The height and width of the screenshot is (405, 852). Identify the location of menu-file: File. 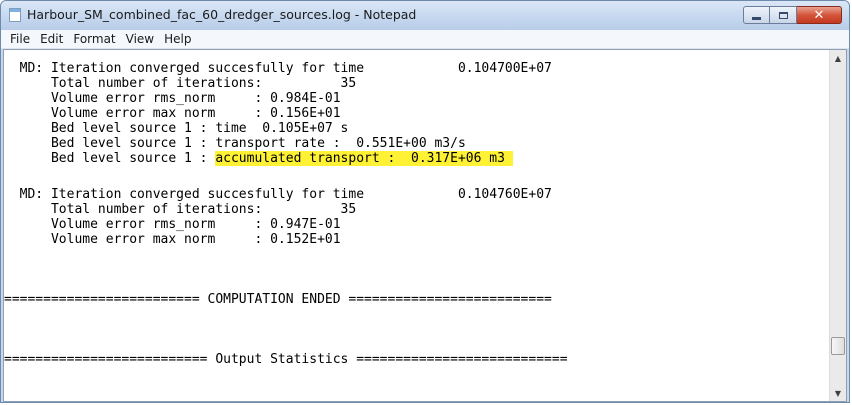
(20, 39).